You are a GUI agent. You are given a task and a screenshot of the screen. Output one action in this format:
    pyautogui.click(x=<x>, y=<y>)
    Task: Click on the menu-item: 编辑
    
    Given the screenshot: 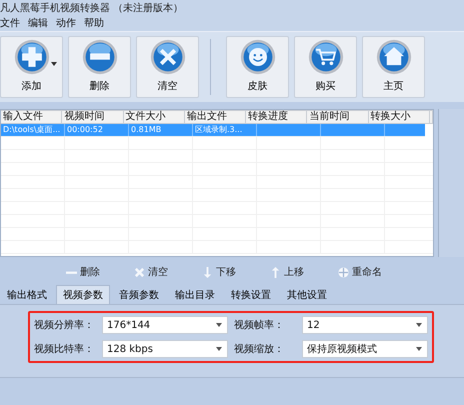 What is the action you would take?
    pyautogui.click(x=38, y=23)
    